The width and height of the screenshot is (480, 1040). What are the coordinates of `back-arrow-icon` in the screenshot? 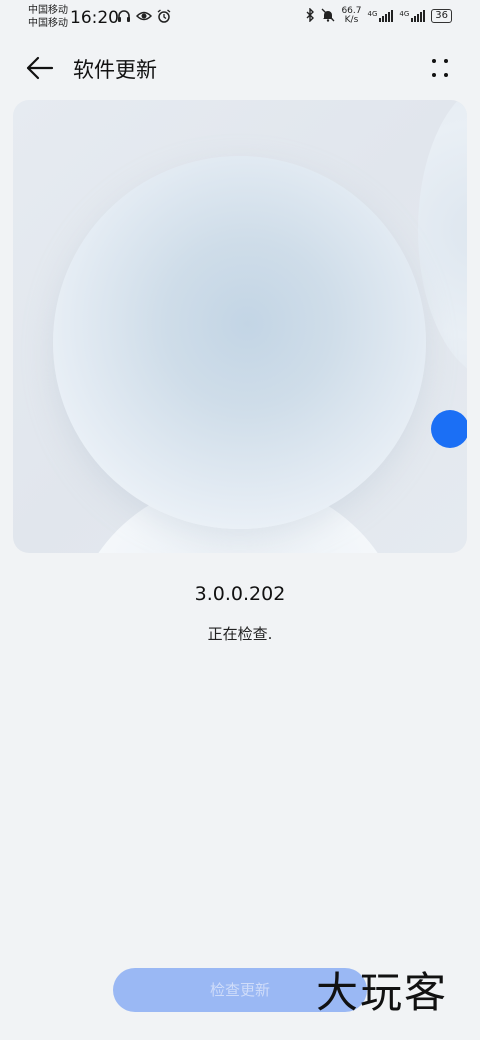 It's located at (40, 68).